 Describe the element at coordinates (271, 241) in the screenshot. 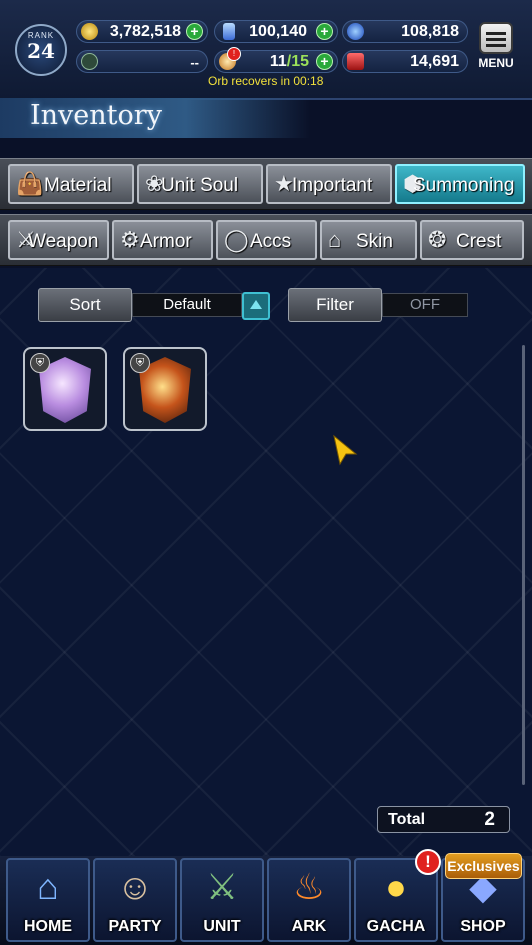

I see `tab-label: Accs` at that location.